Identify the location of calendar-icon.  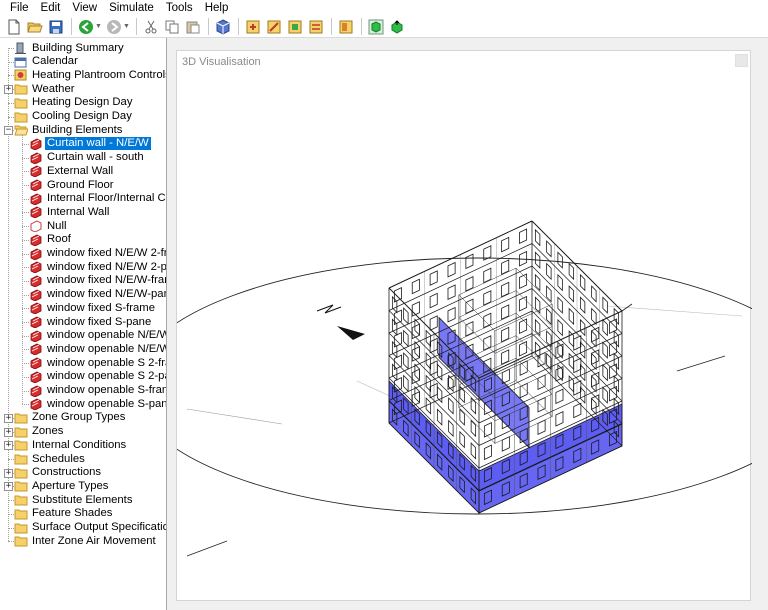
(20, 62).